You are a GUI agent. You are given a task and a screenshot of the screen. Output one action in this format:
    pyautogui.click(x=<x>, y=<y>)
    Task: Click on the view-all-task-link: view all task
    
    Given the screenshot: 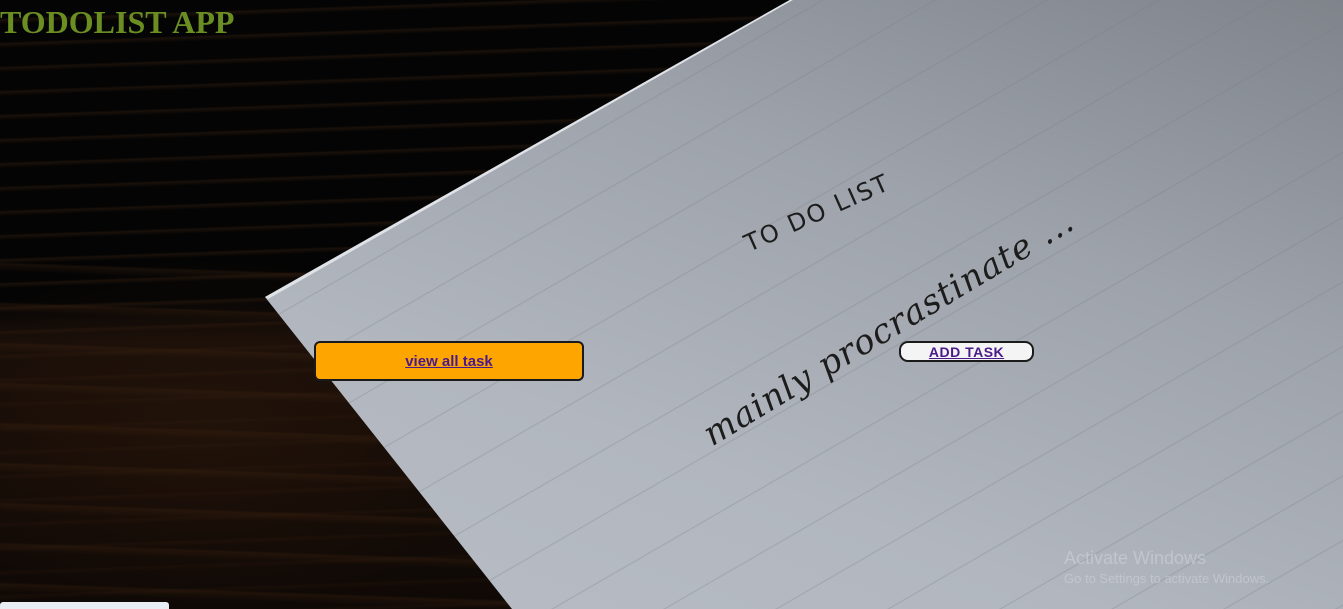 What is the action you would take?
    pyautogui.click(x=449, y=361)
    